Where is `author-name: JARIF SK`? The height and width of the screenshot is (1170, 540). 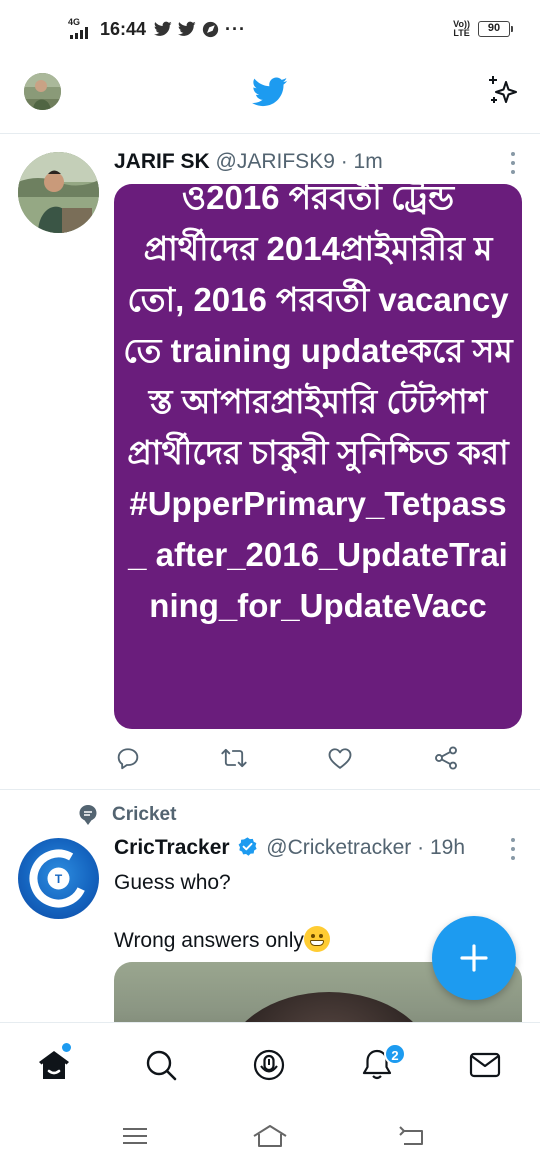 author-name: JARIF SK is located at coordinates (162, 161).